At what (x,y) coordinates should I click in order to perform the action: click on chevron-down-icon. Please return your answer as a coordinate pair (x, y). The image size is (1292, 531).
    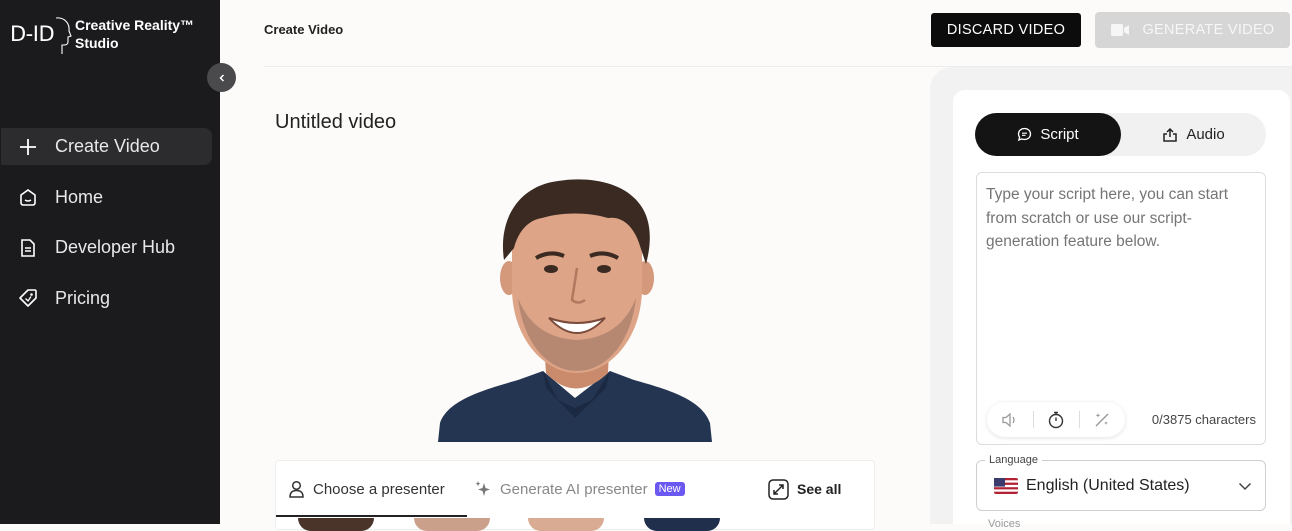
    Looking at the image, I should click on (1245, 486).